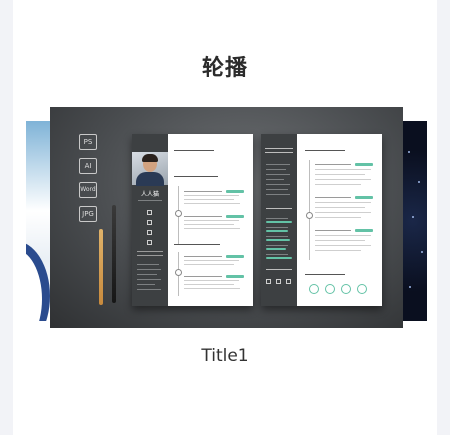  What do you see at coordinates (149, 242) in the screenshot?
I see `web-icon` at bounding box center [149, 242].